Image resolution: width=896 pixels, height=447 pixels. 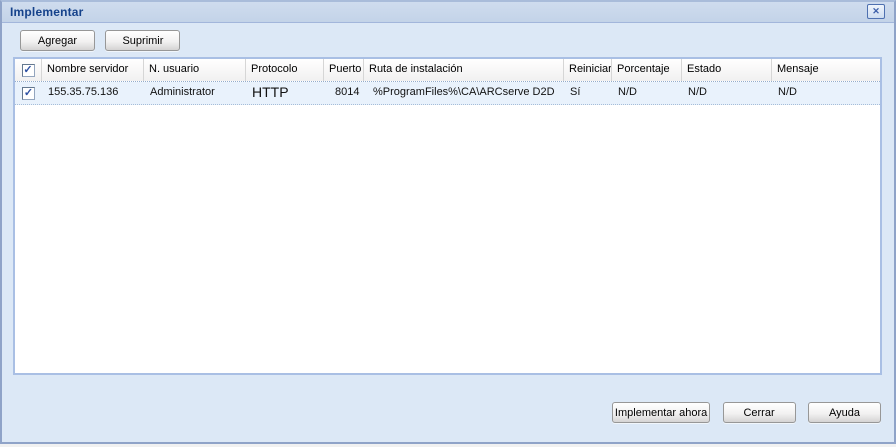 What do you see at coordinates (759, 412) in the screenshot?
I see `close-button: Cerrar` at bounding box center [759, 412].